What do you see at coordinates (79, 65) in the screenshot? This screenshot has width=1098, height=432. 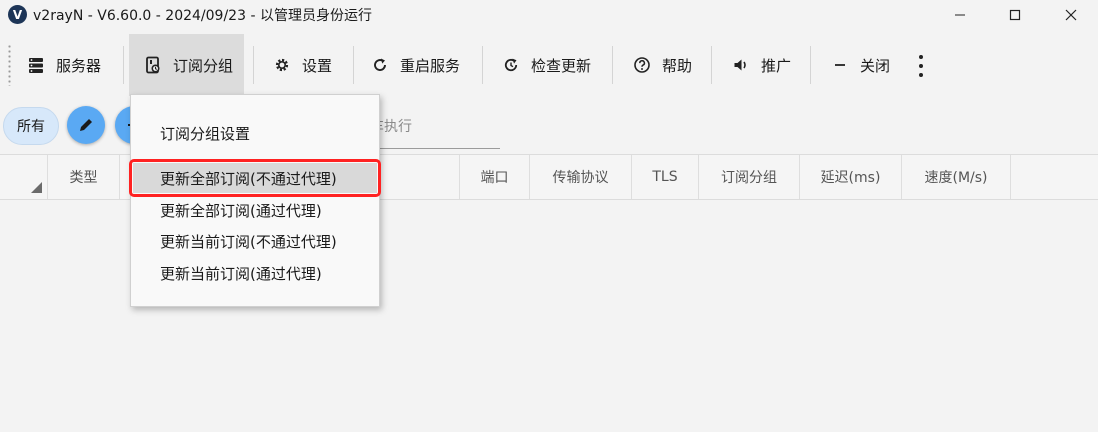 I see `servers-label: 服务器` at bounding box center [79, 65].